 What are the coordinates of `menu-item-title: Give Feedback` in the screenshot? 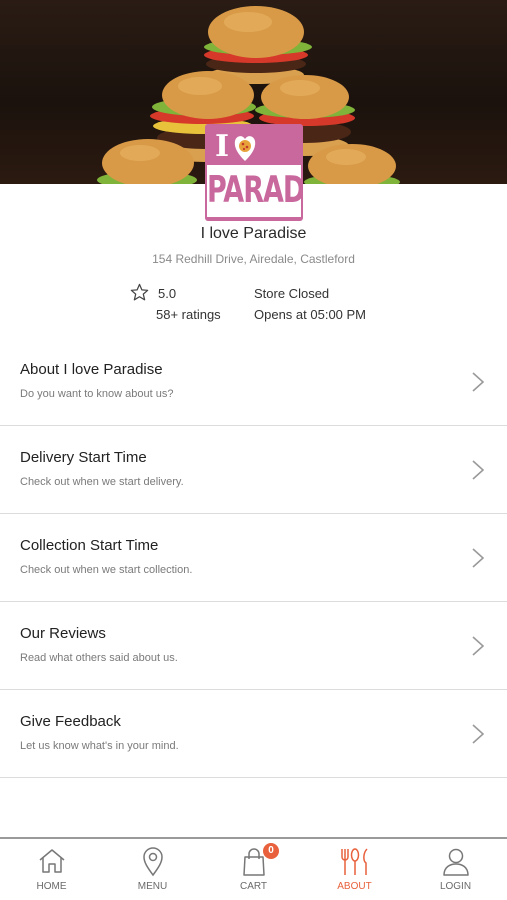 It's located at (70, 721).